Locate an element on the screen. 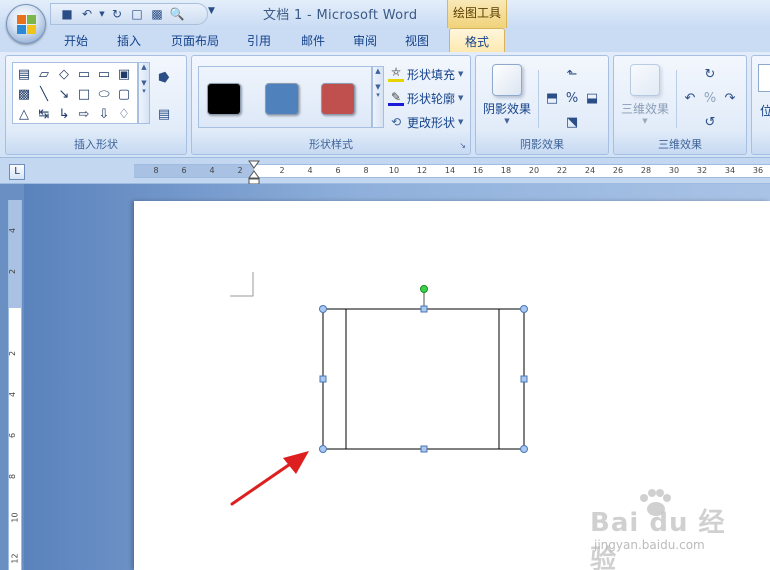 This screenshot has width=770, height=570. undo-dropdown-icon: ▼ is located at coordinates (102, 14).